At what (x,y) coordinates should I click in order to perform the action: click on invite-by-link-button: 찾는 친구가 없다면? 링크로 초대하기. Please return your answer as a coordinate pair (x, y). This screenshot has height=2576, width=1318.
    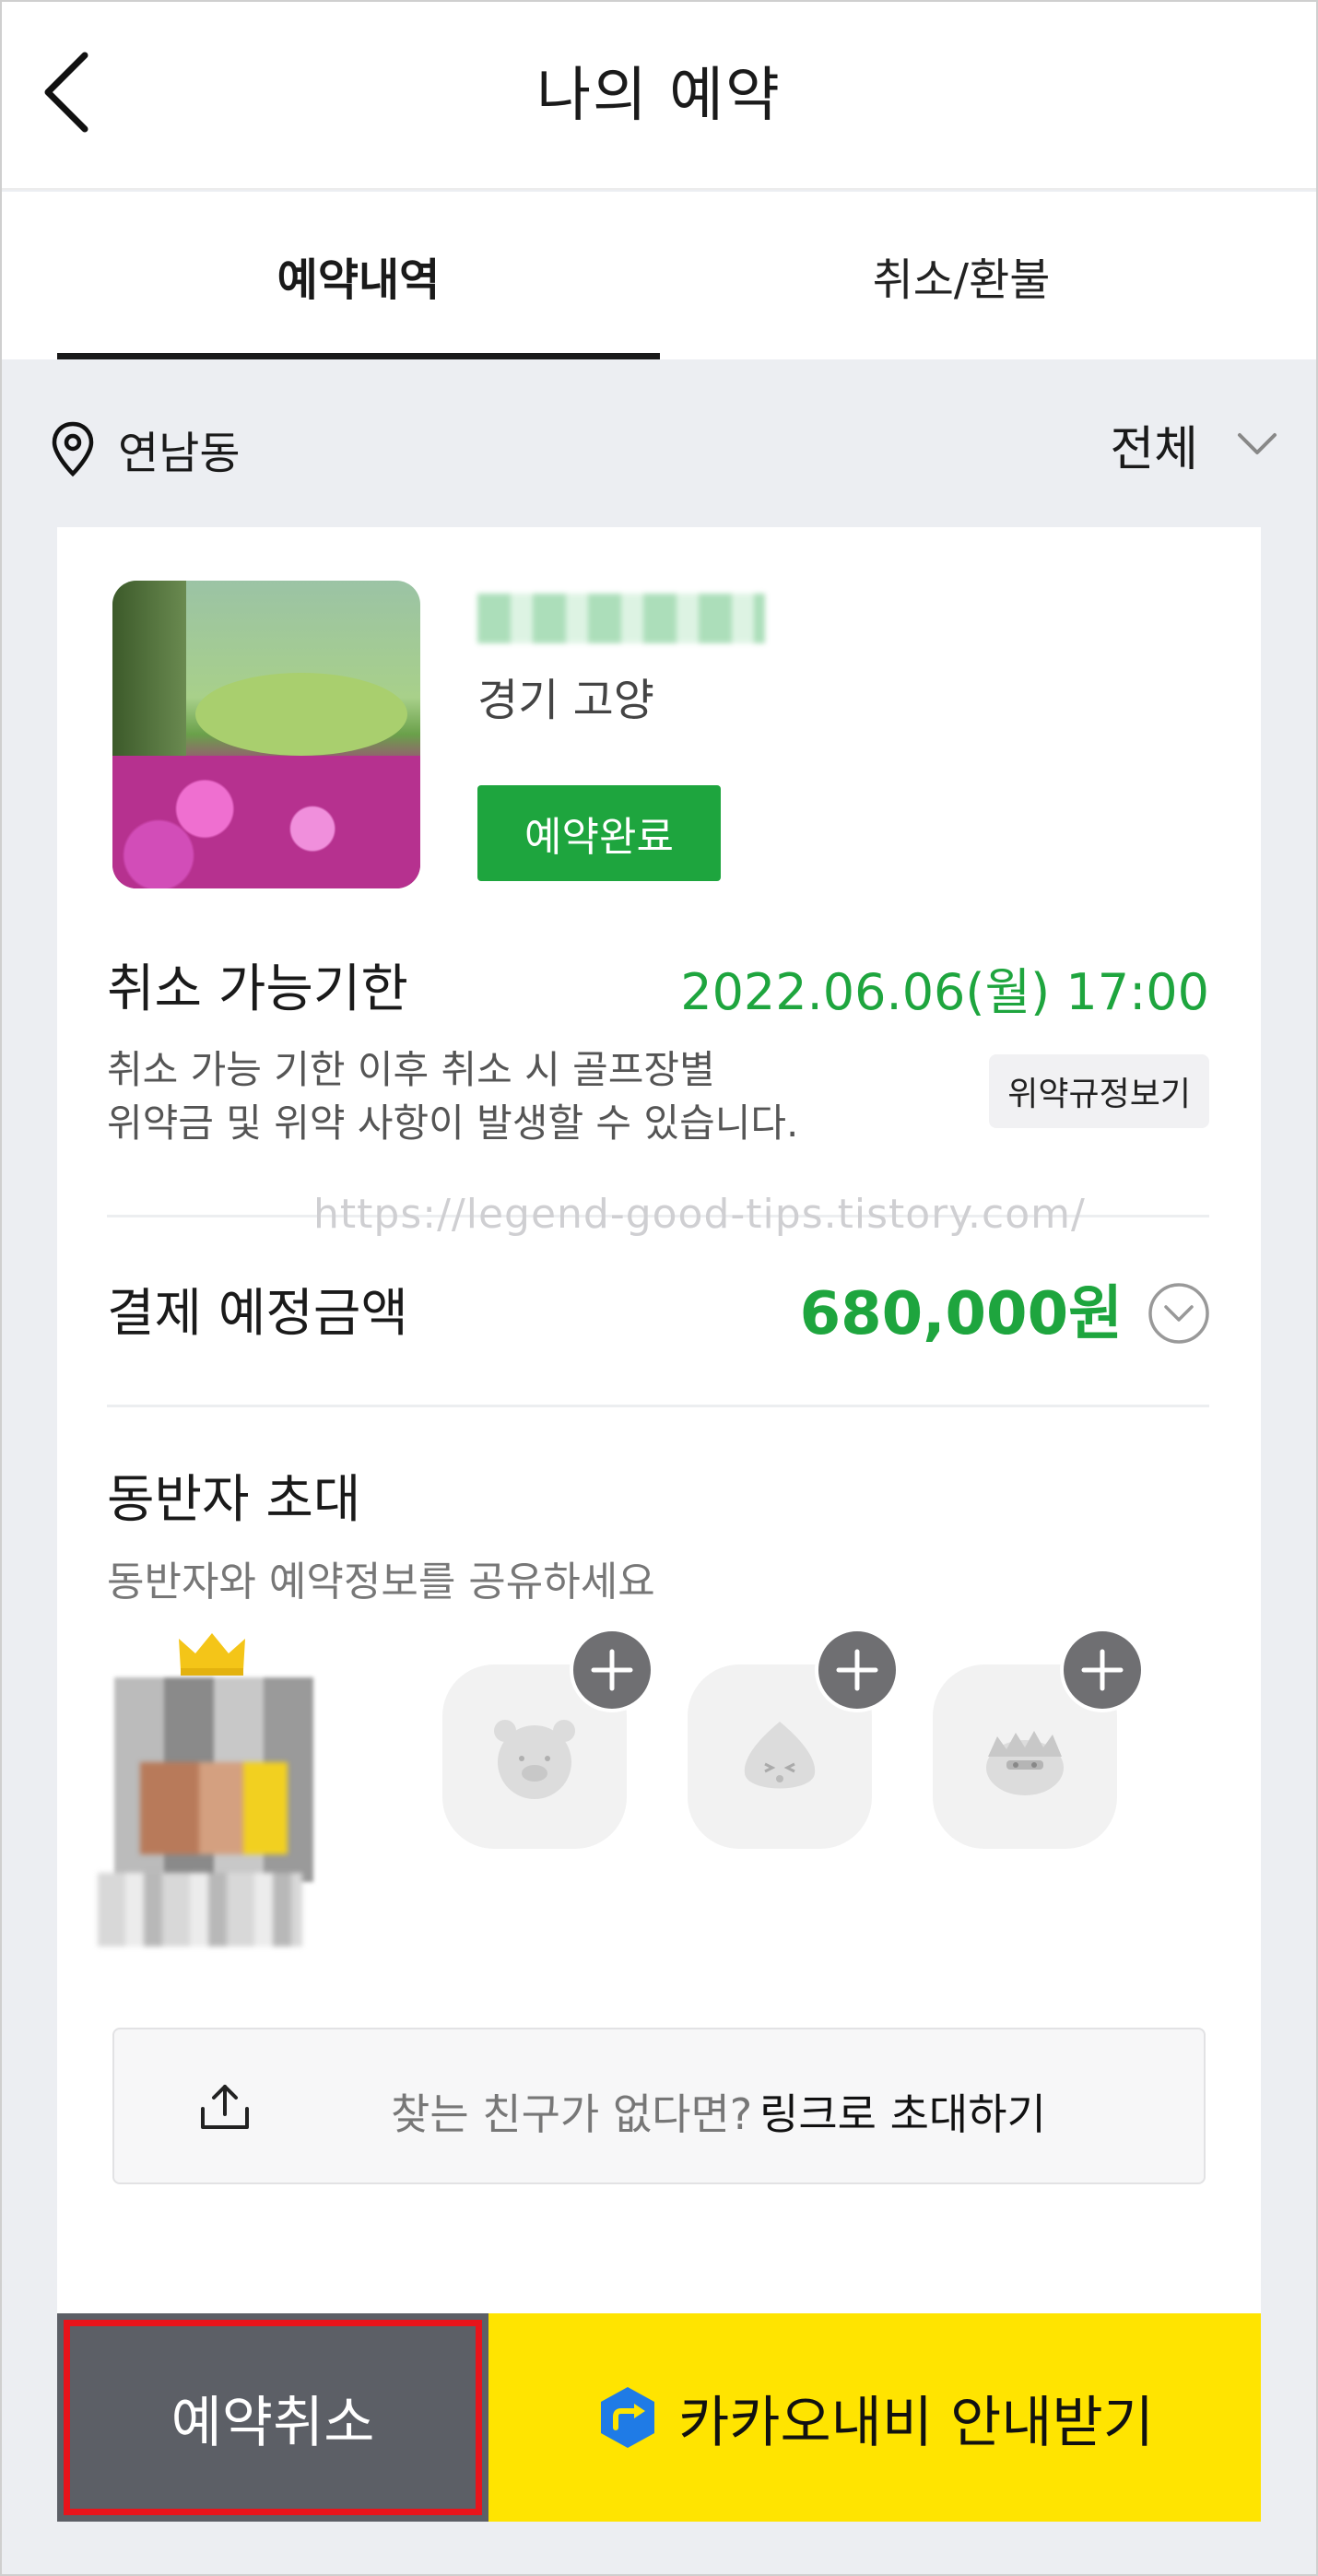
    Looking at the image, I should click on (659, 2106).